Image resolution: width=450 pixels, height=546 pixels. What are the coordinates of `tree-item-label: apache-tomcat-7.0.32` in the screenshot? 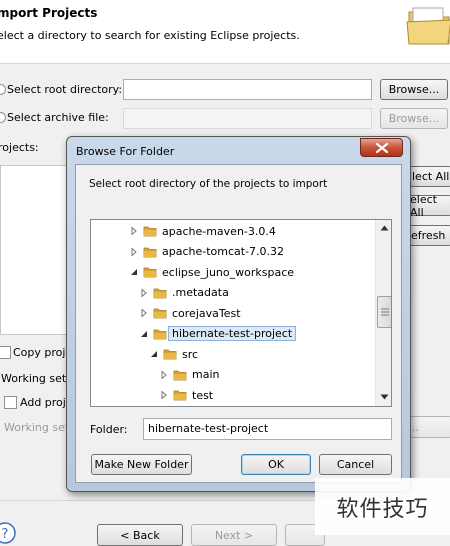 It's located at (223, 251).